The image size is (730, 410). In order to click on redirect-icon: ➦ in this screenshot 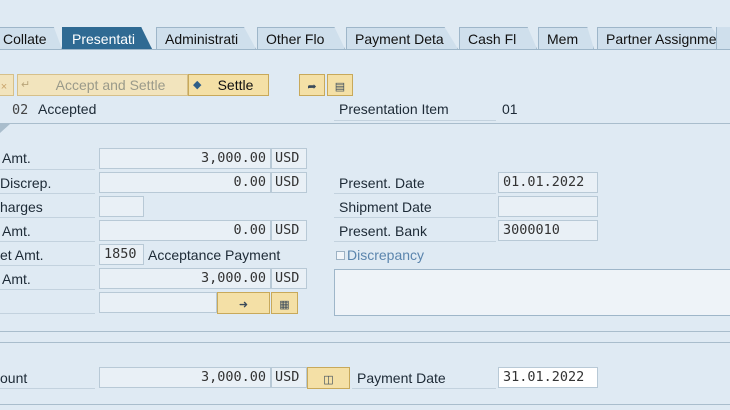, I will do `click(312, 87)`.